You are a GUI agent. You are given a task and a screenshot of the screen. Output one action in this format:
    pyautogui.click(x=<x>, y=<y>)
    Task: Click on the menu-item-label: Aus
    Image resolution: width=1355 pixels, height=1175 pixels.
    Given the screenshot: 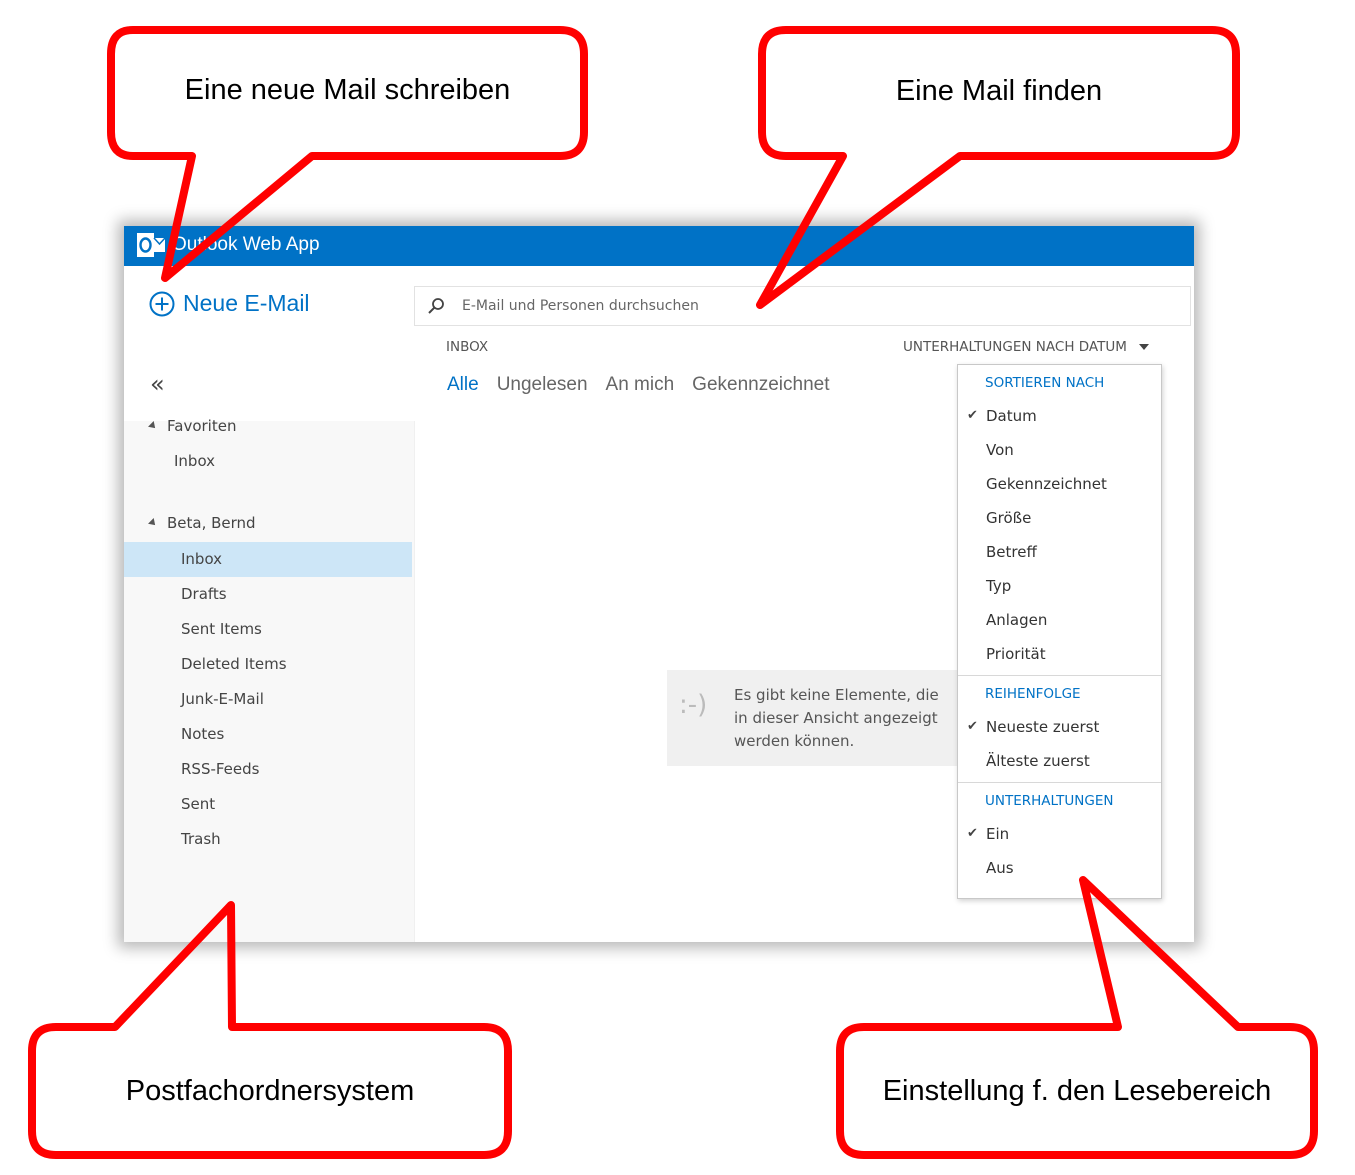 What is the action you would take?
    pyautogui.click(x=1000, y=868)
    